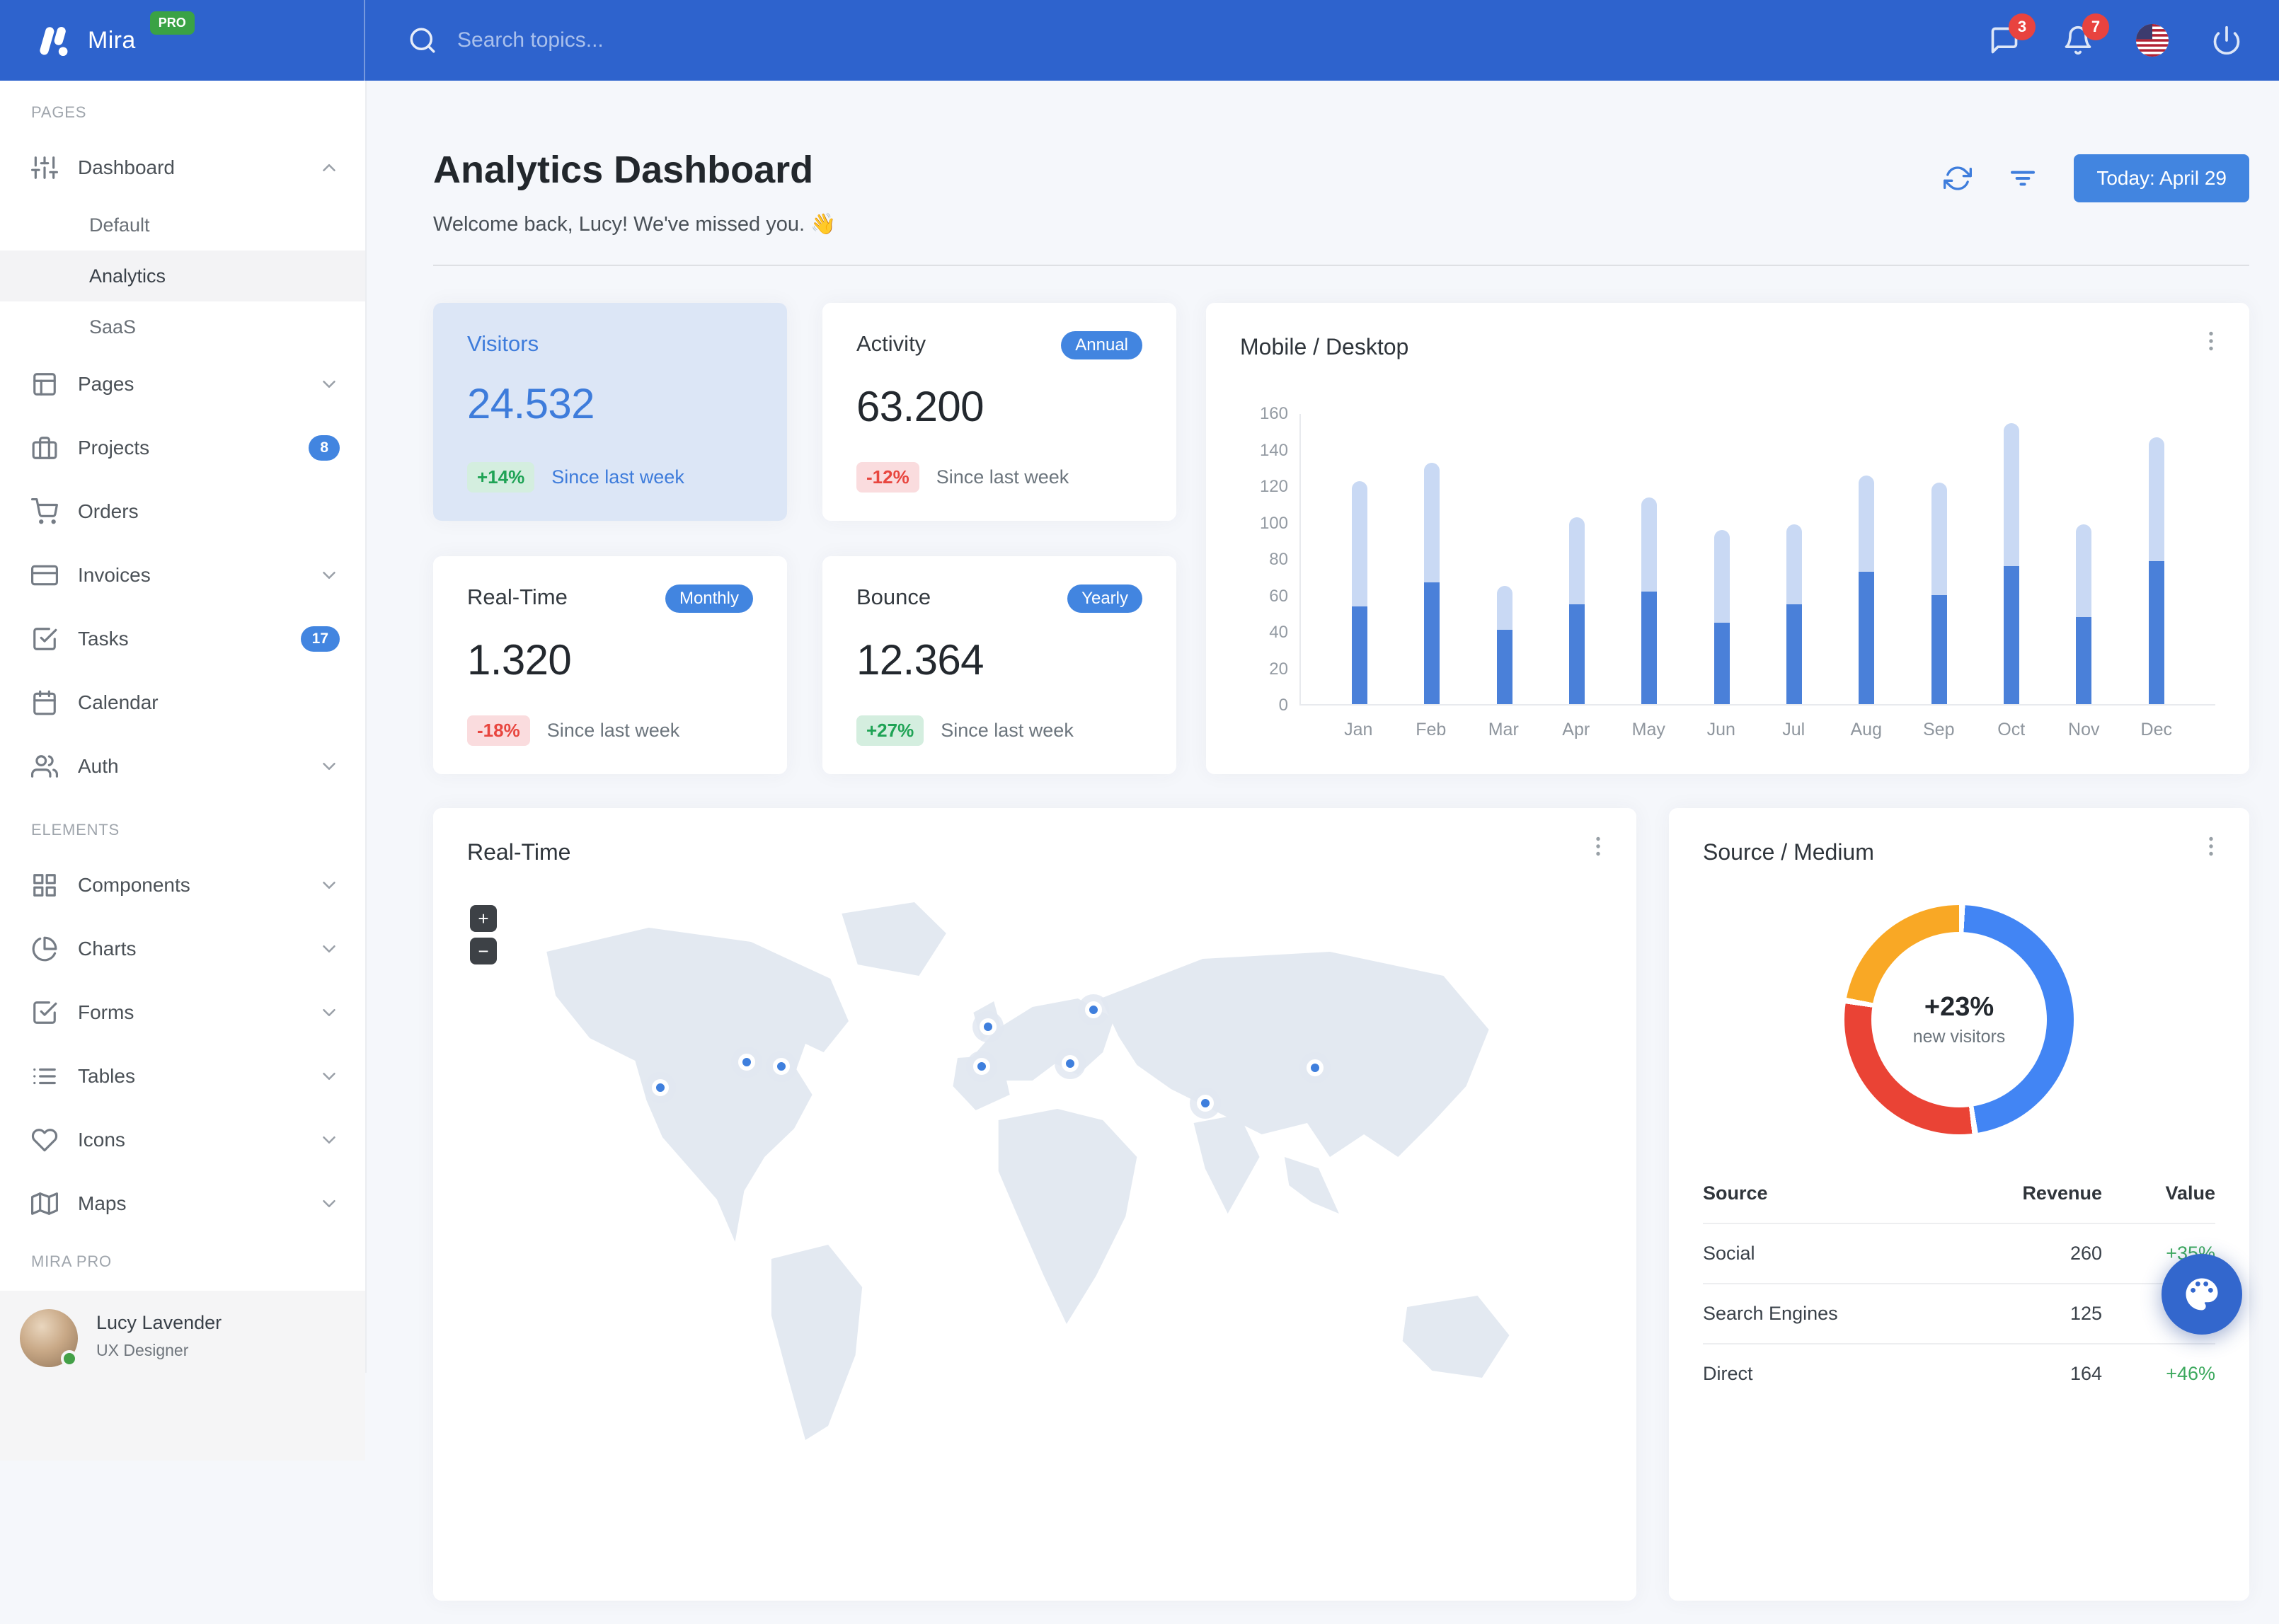 The image size is (2279, 1624). What do you see at coordinates (422, 40) in the screenshot?
I see `search-icon` at bounding box center [422, 40].